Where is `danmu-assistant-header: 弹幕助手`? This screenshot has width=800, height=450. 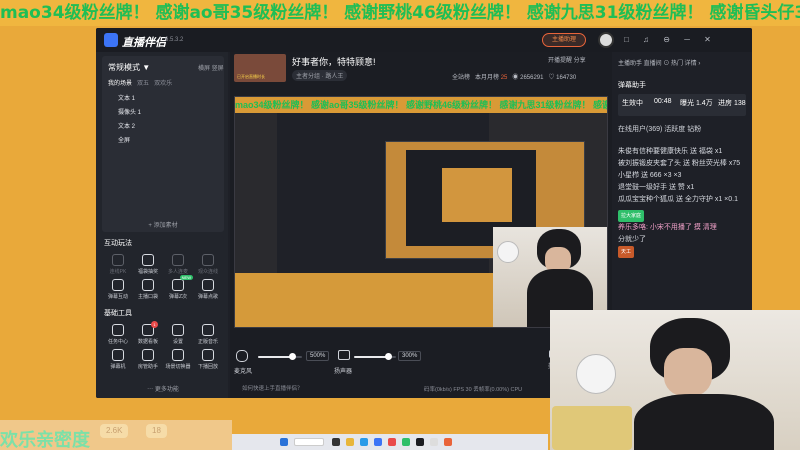 danmu-assistant-header: 弹幕助手 is located at coordinates (632, 85).